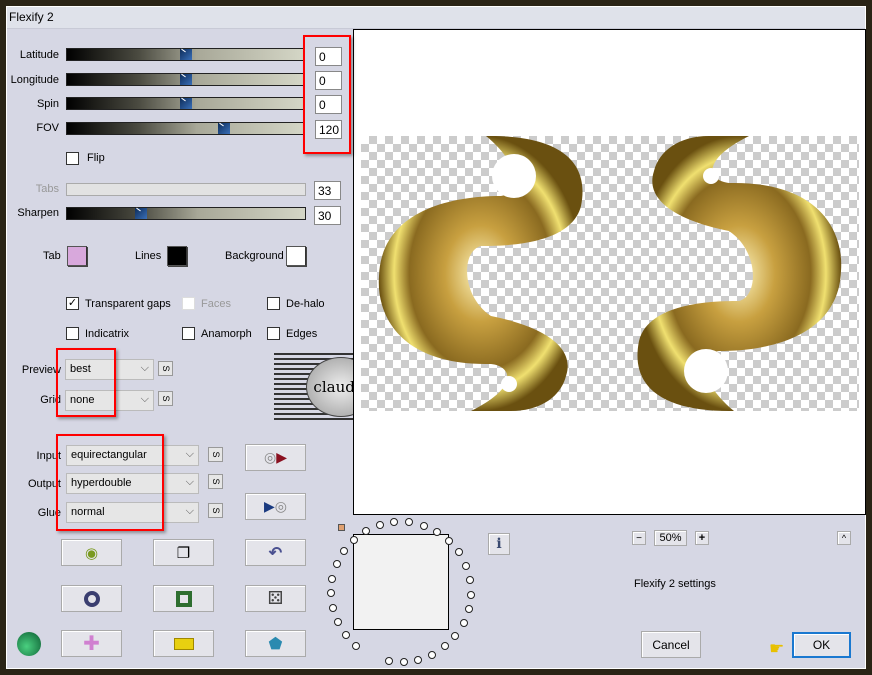 The width and height of the screenshot is (872, 675). Describe the element at coordinates (341, 527) in the screenshot. I see `handle-marker` at that location.